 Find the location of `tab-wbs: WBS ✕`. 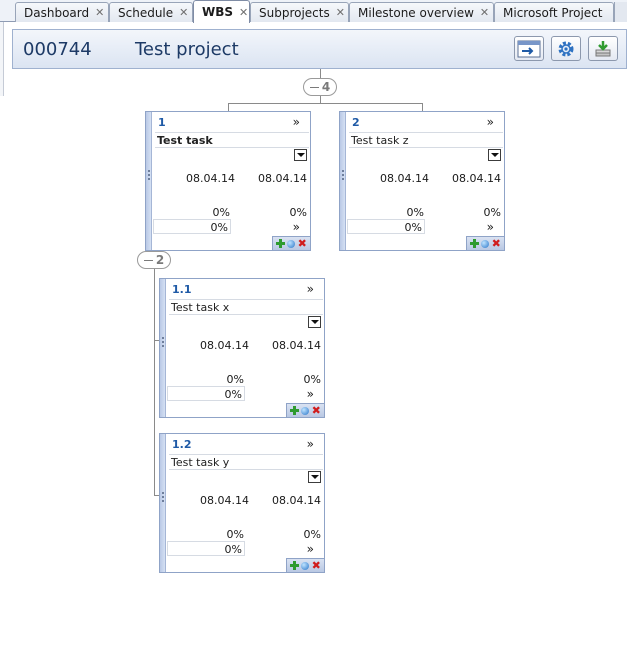

tab-wbs: WBS ✕ is located at coordinates (221, 11).